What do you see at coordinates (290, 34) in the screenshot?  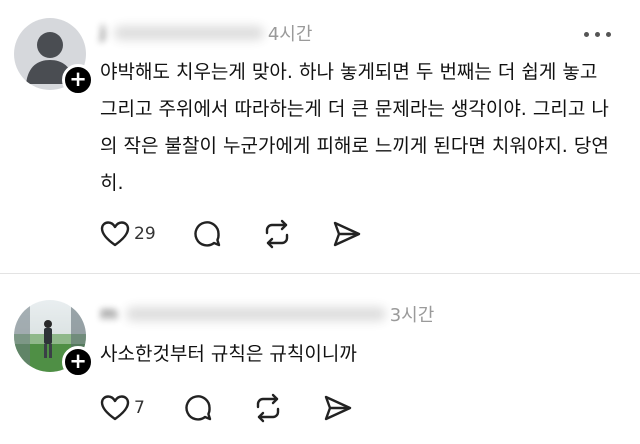 I see `timestamp: 4시간` at bounding box center [290, 34].